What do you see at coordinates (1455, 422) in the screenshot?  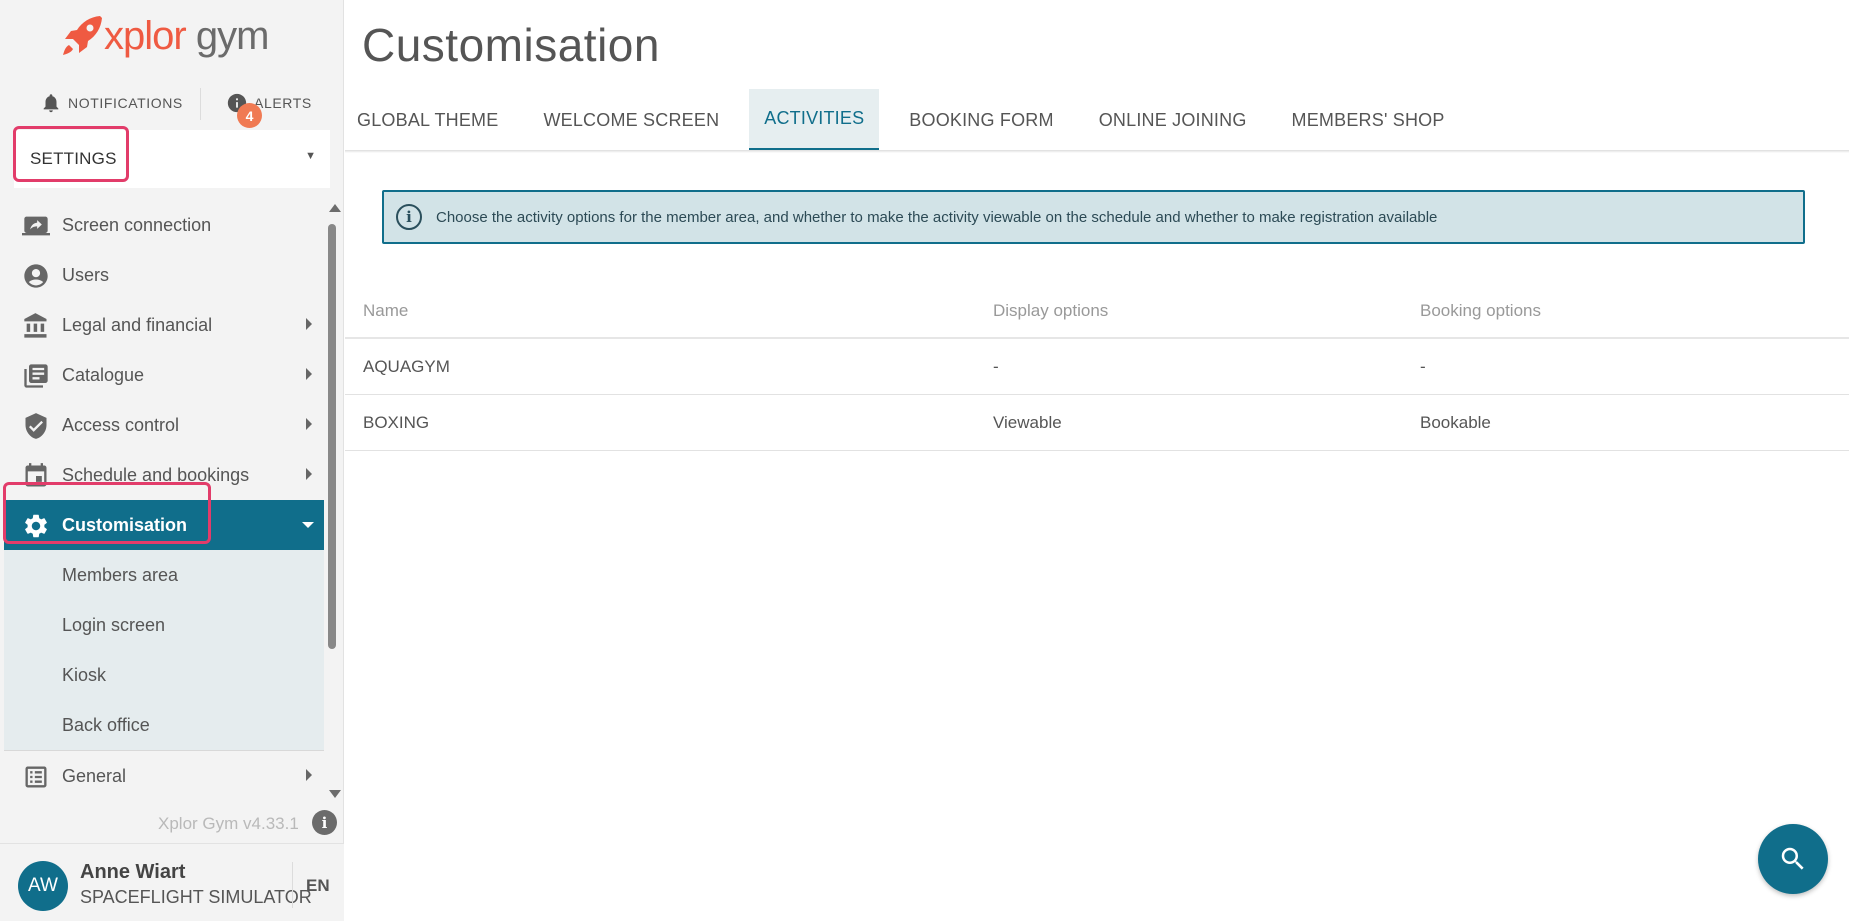 I see `cell-booking-option: Bookable` at bounding box center [1455, 422].